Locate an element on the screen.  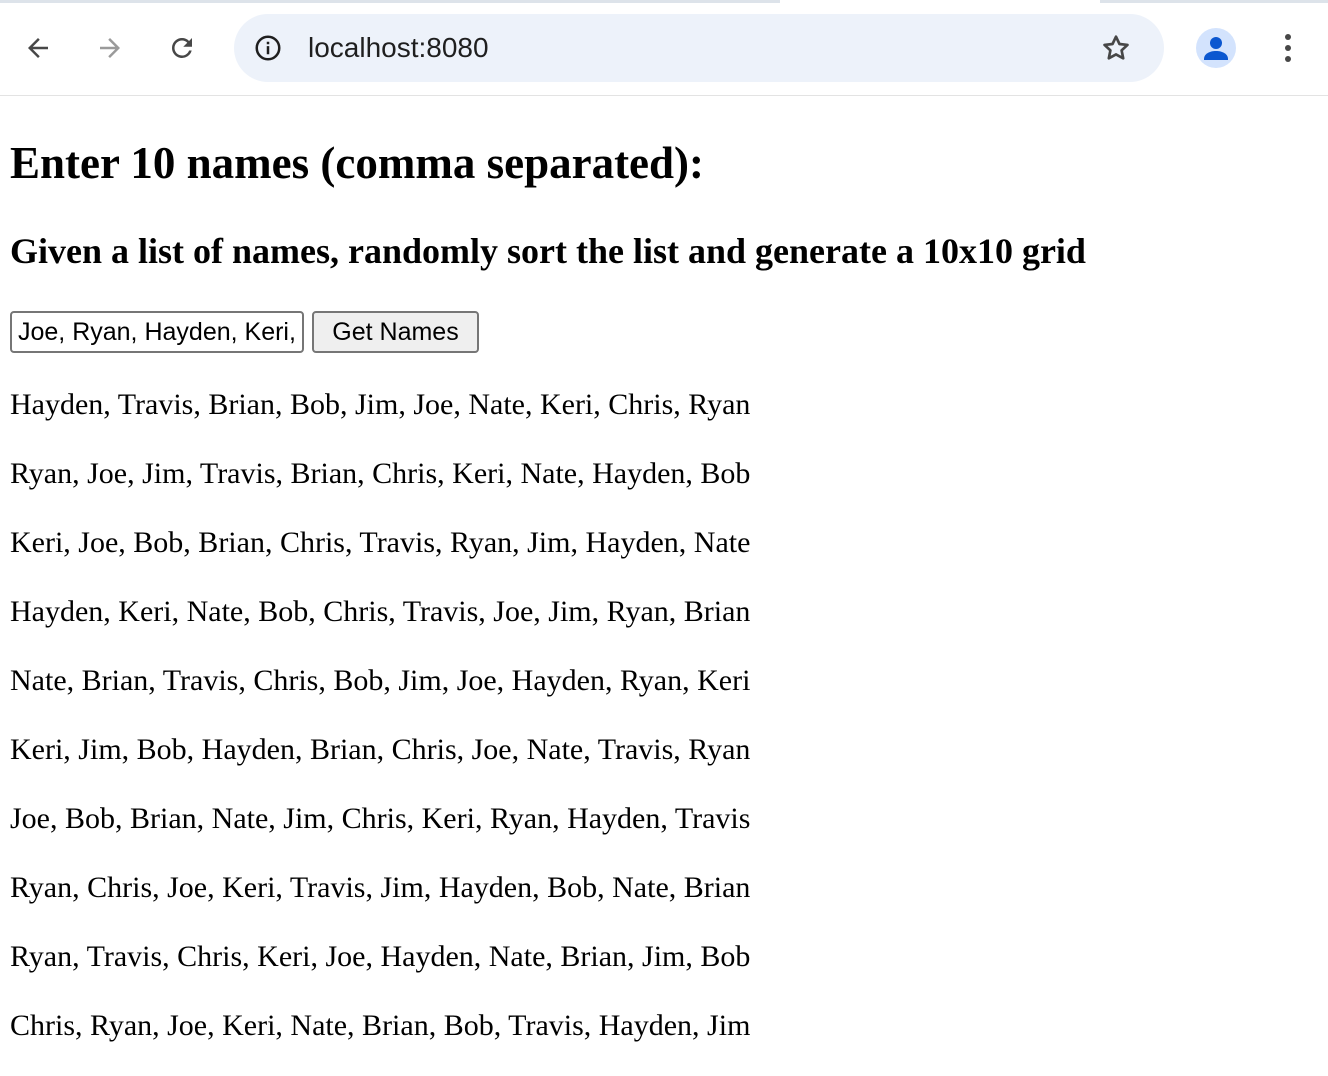
tab-strip-edge is located at coordinates (664, 1).